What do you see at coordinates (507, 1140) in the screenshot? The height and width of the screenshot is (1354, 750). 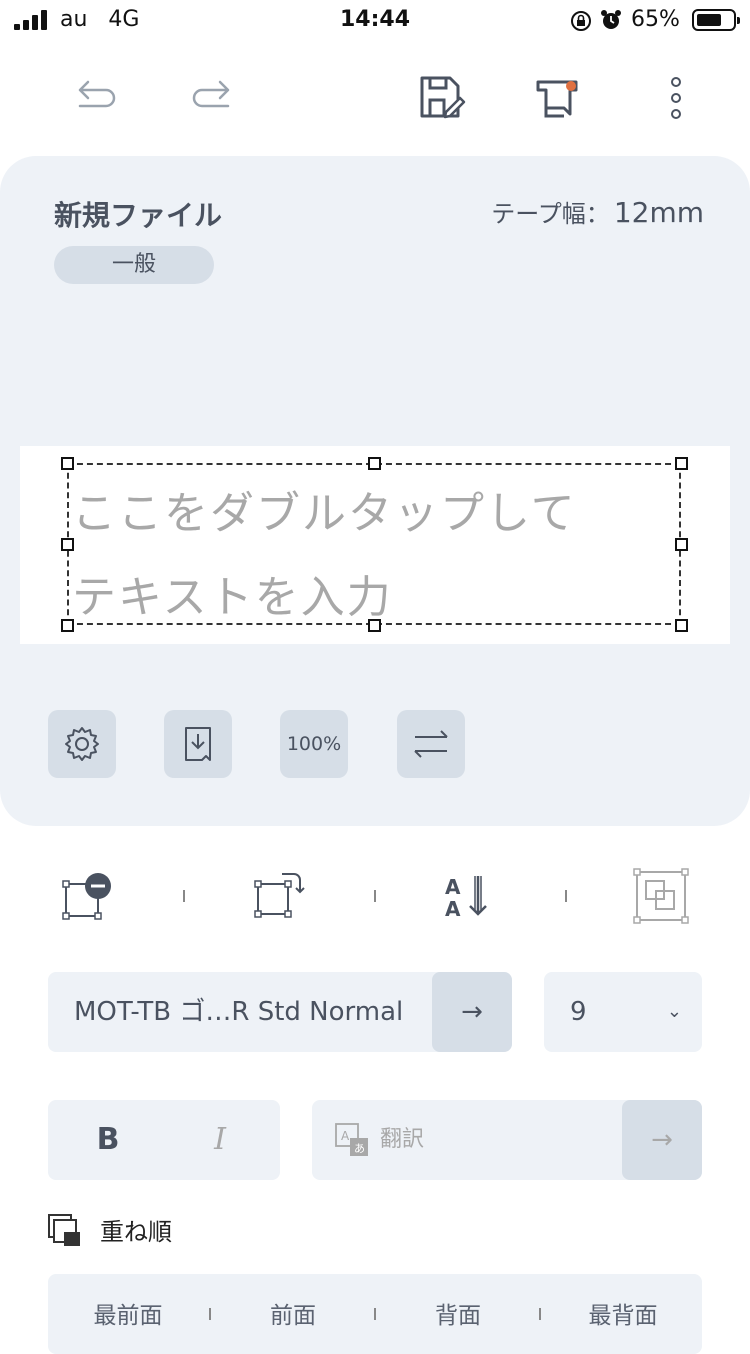 I see `translate-field: A あ 翻訳 →` at bounding box center [507, 1140].